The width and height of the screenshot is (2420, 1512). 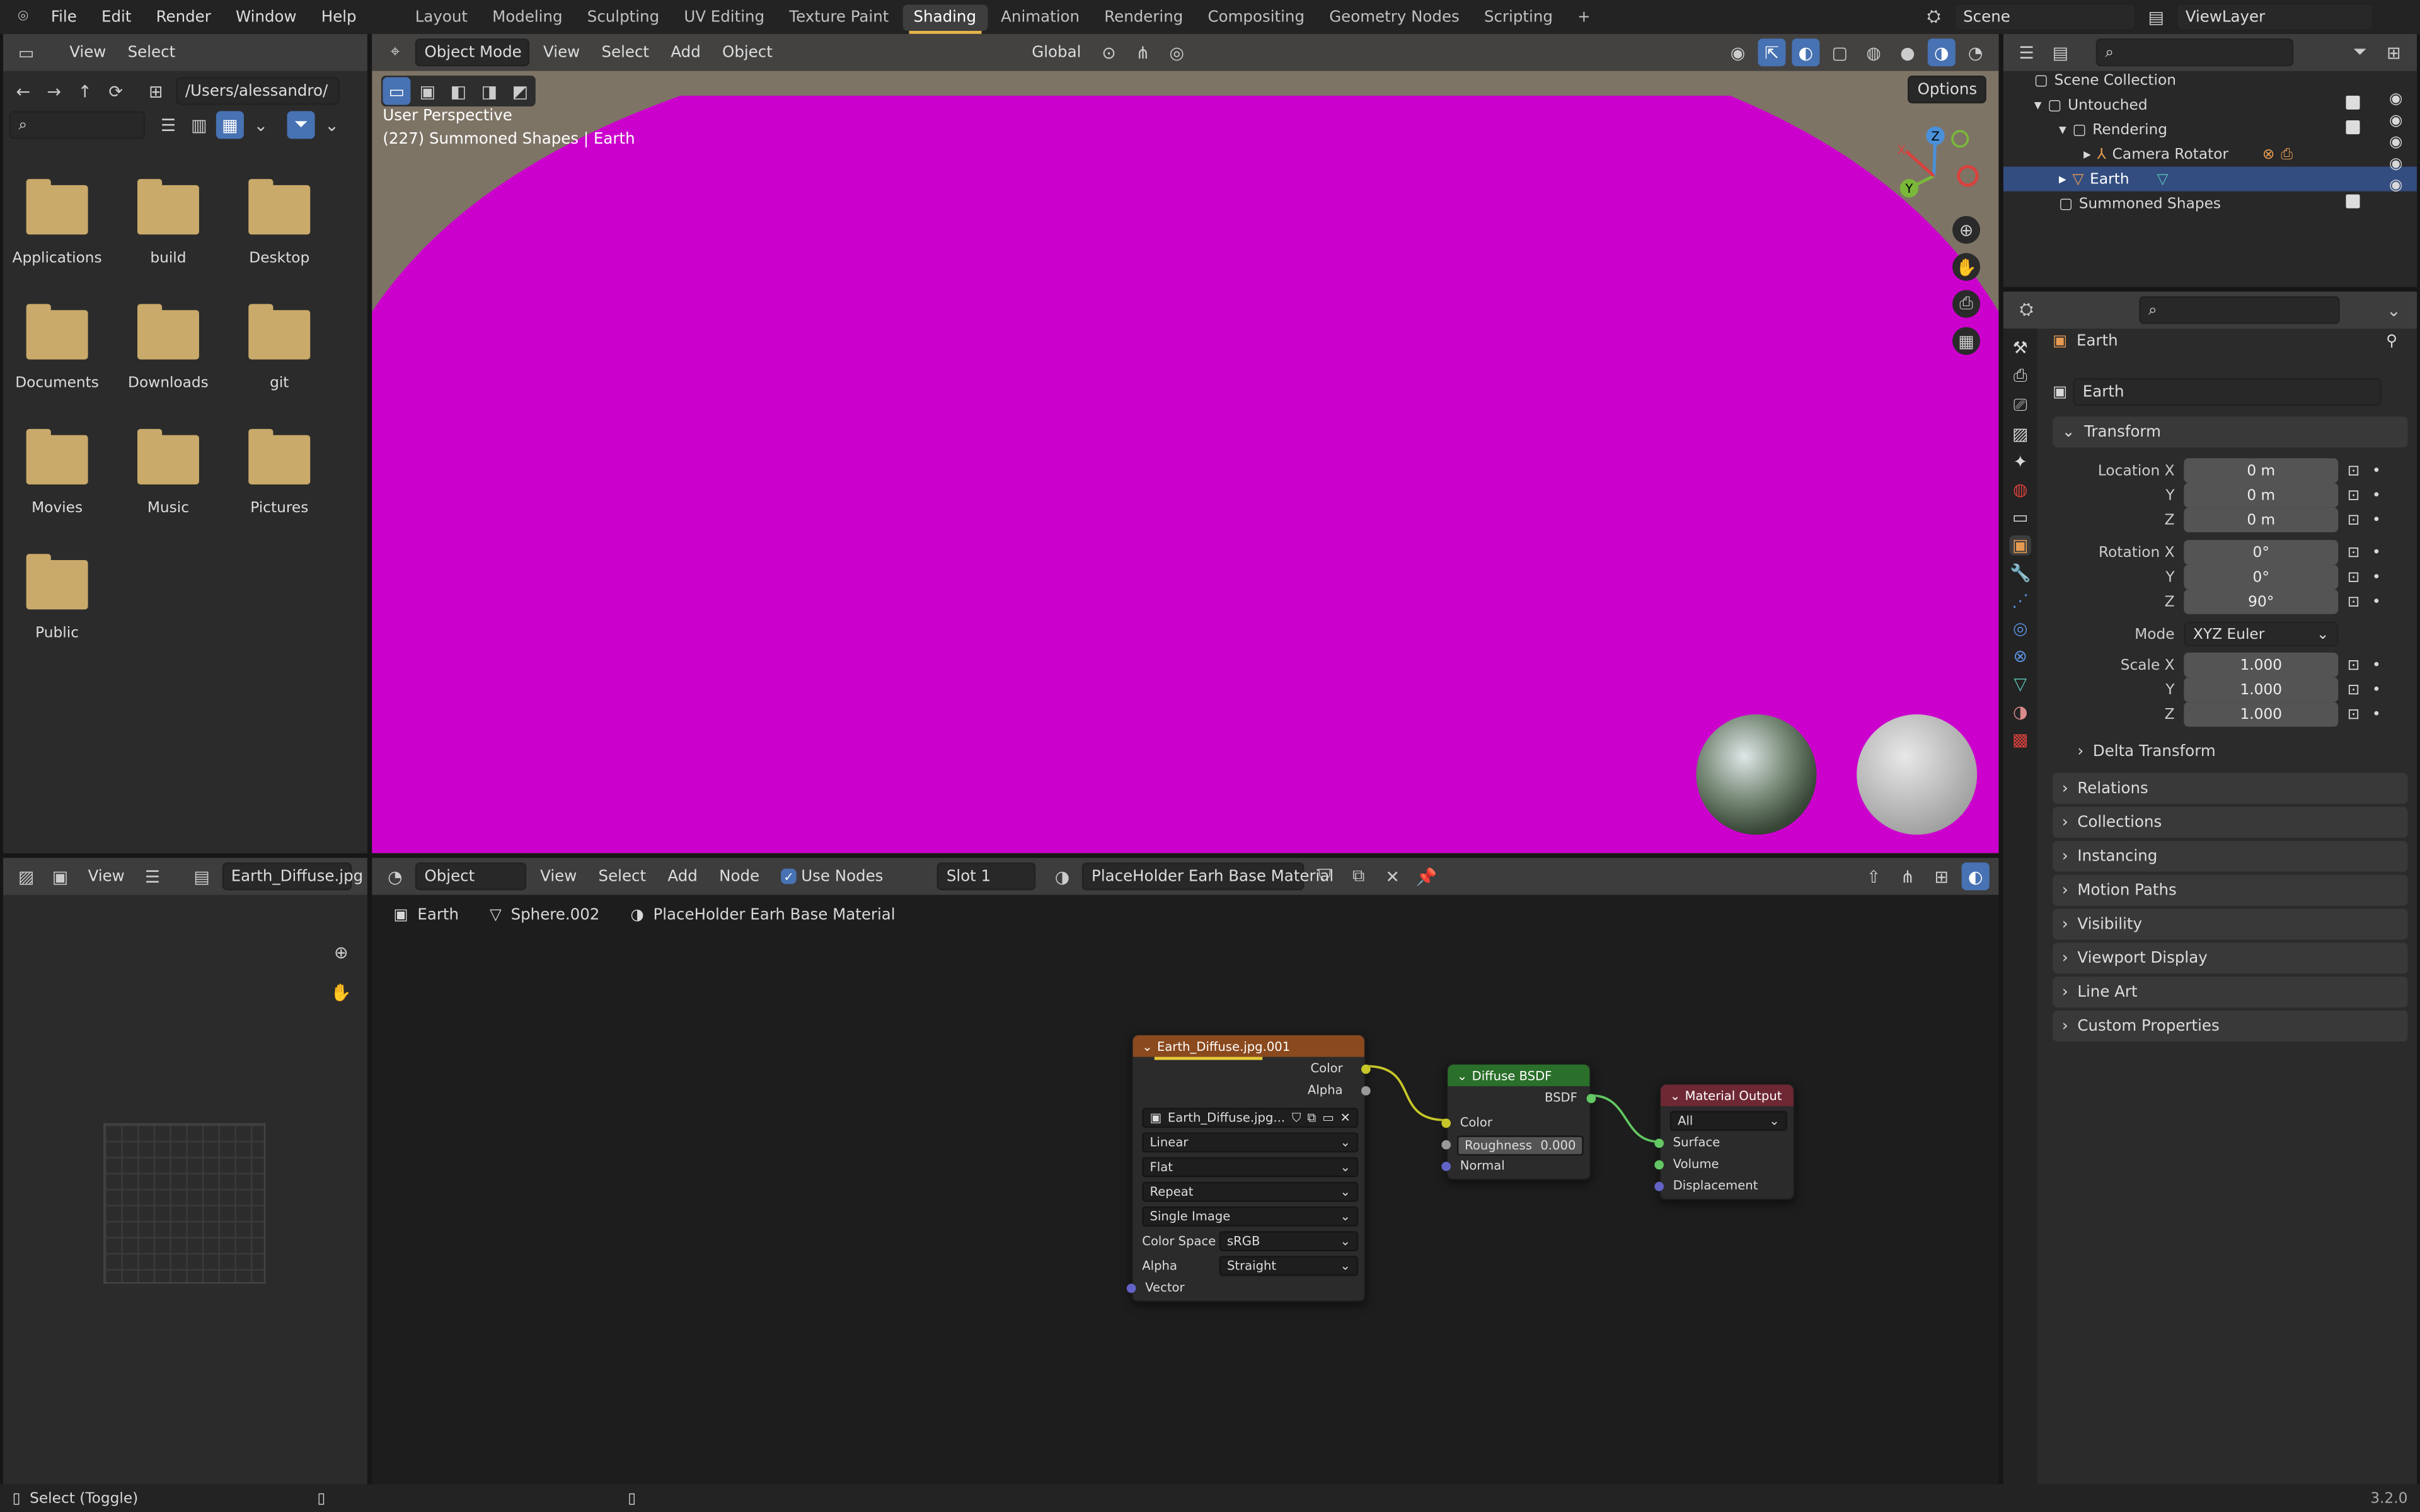 What do you see at coordinates (2060, 52) in the screenshot?
I see `display-mode-icon: ▤` at bounding box center [2060, 52].